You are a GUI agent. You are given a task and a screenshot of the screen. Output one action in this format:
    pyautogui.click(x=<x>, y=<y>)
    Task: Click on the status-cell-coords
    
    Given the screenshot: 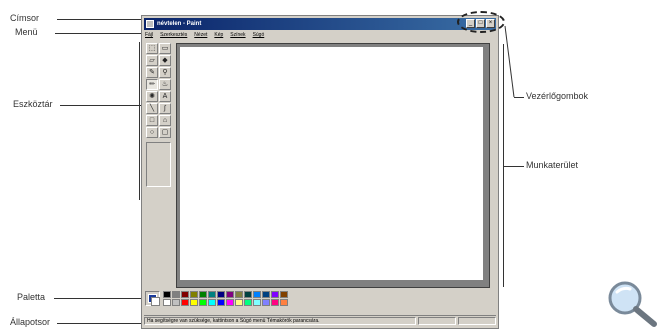 What is the action you would take?
    pyautogui.click(x=437, y=321)
    